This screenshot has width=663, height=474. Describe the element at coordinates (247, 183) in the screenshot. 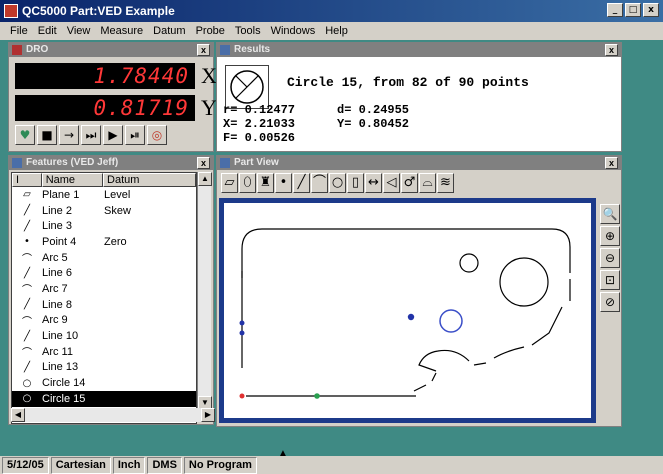

I see `cylinder-tool-icon: ⬯` at that location.